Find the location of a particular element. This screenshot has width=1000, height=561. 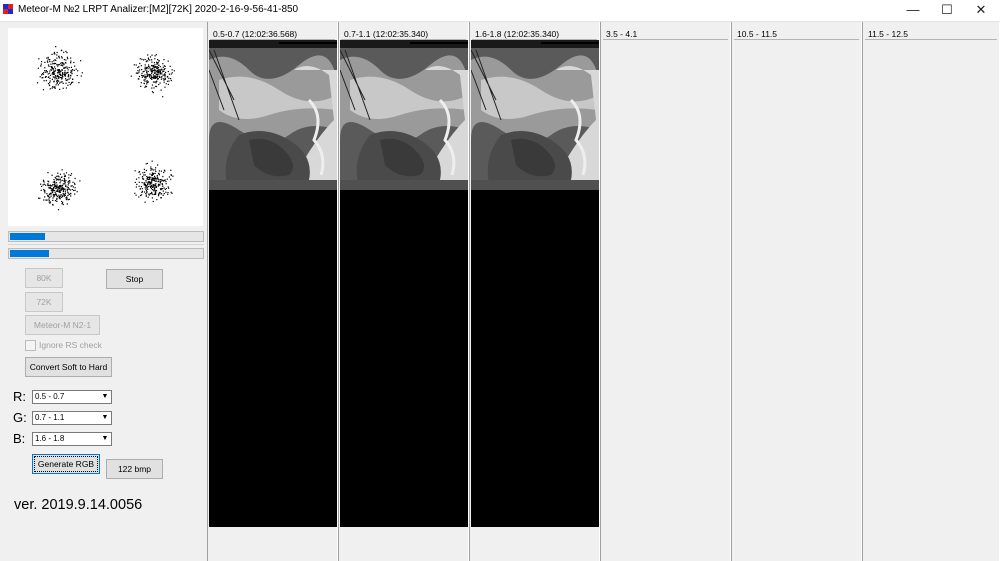

channel-panel: 3.5 - 4.1 is located at coordinates (665, 291).